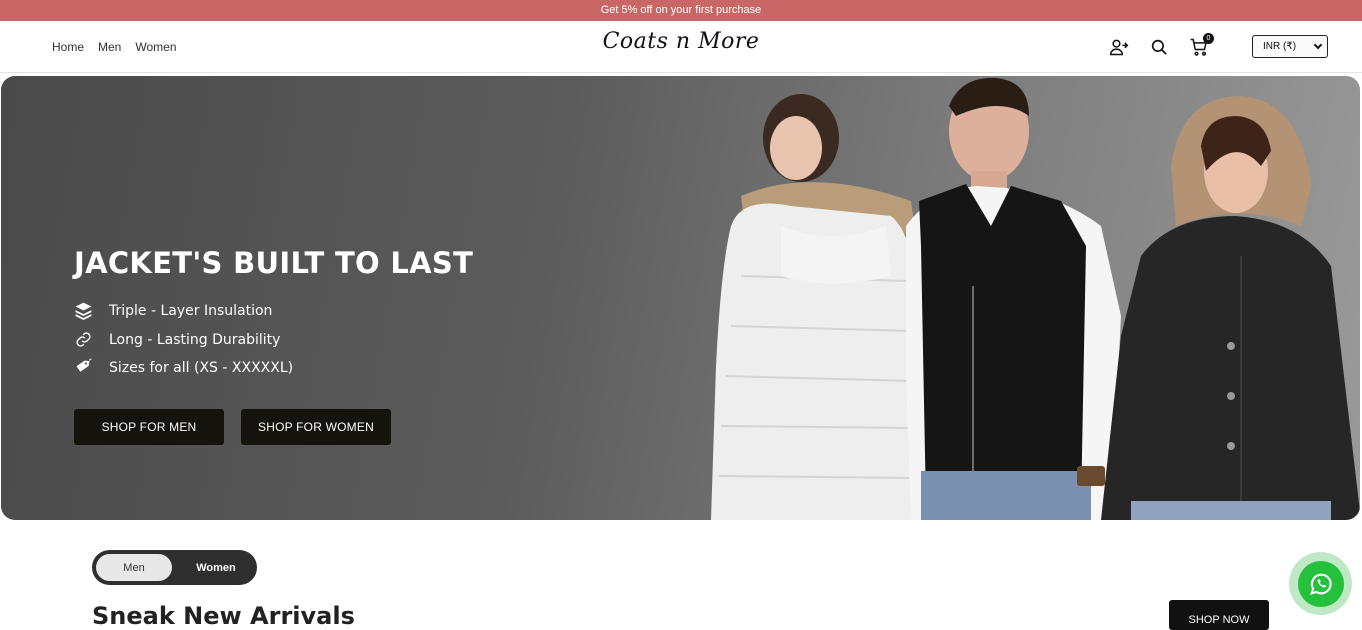 Image resolution: width=1362 pixels, height=630 pixels. What do you see at coordinates (316, 427) in the screenshot?
I see `shop-for-women-button: SHOP FOR WOMEN` at bounding box center [316, 427].